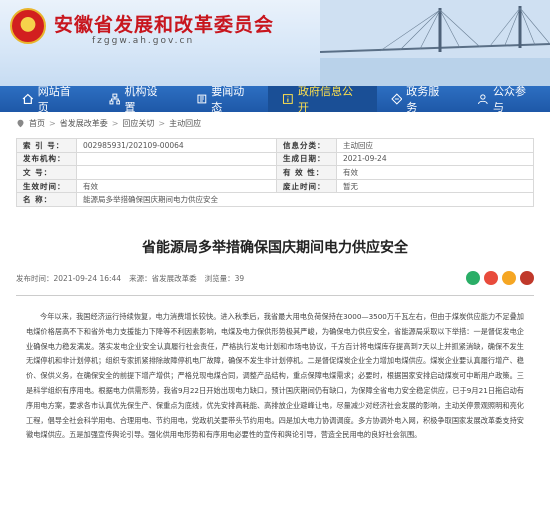 The height and width of the screenshot is (516, 550). What do you see at coordinates (306, 159) in the screenshot?
I see `date-label: 生成日期：` at bounding box center [306, 159].